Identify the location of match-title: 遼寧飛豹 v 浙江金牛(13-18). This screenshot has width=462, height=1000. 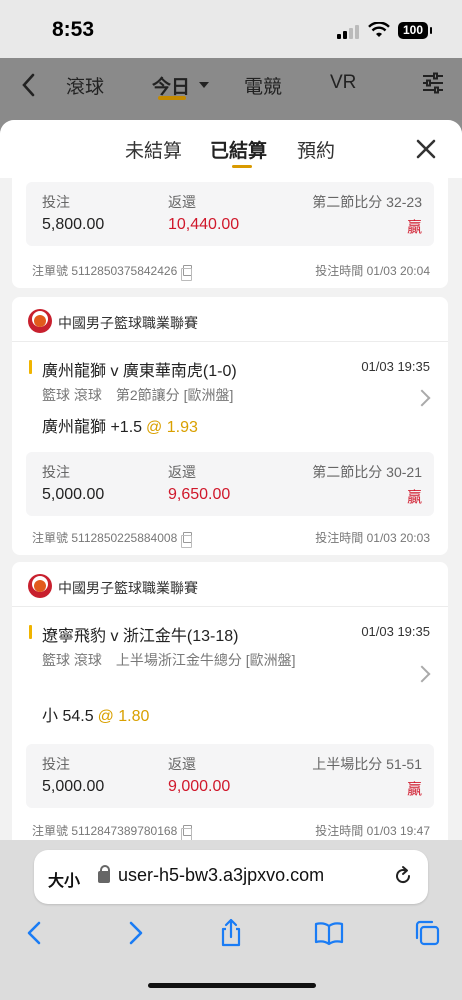
(140, 634).